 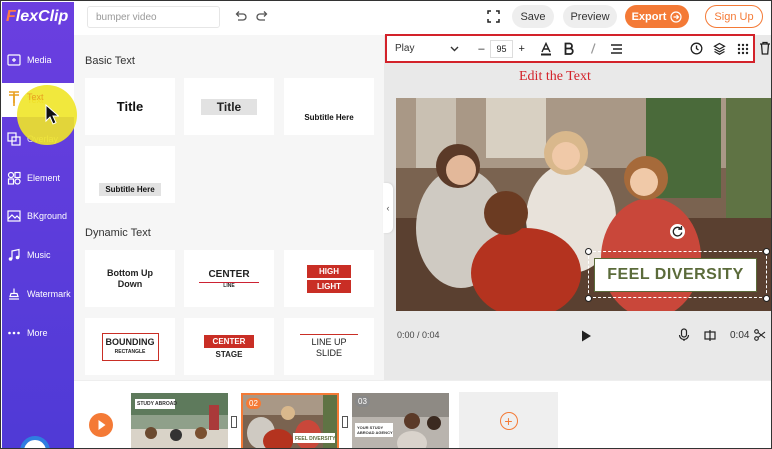 What do you see at coordinates (676, 16) in the screenshot?
I see `arrow-right-icon` at bounding box center [676, 16].